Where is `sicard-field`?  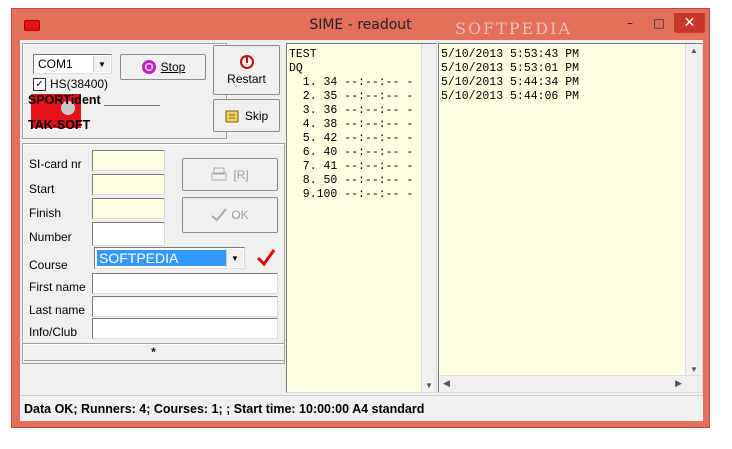 sicard-field is located at coordinates (128, 160).